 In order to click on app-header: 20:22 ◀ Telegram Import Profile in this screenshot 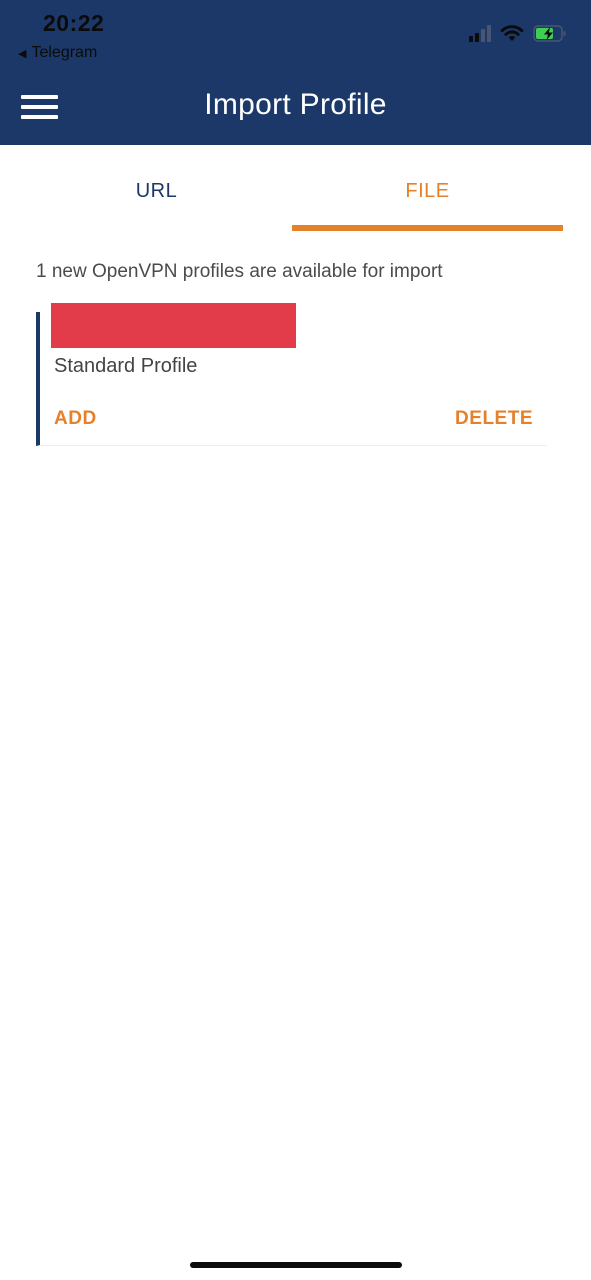, I will do `click(295, 72)`.